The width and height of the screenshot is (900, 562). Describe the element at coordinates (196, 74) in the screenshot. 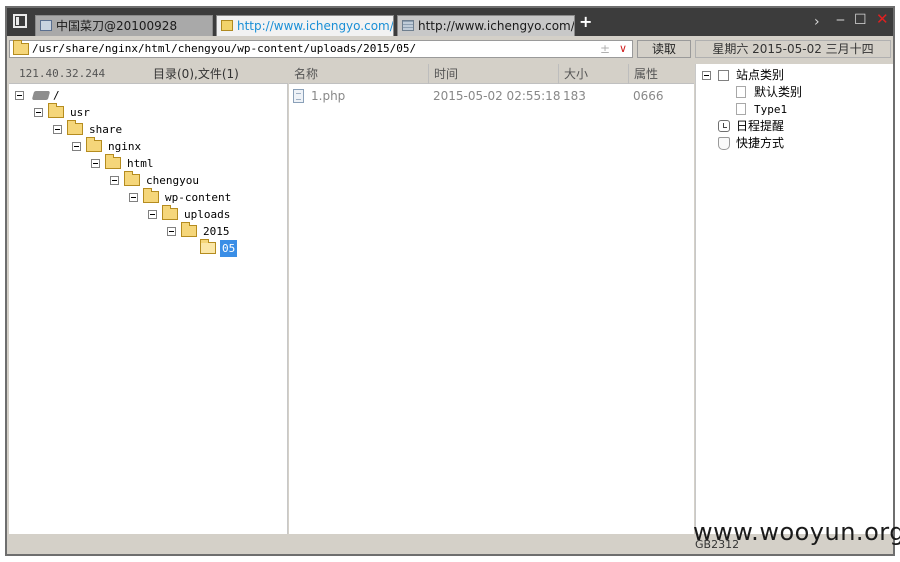

I see `dir-file-counts: 目录(0),文件(1)` at that location.